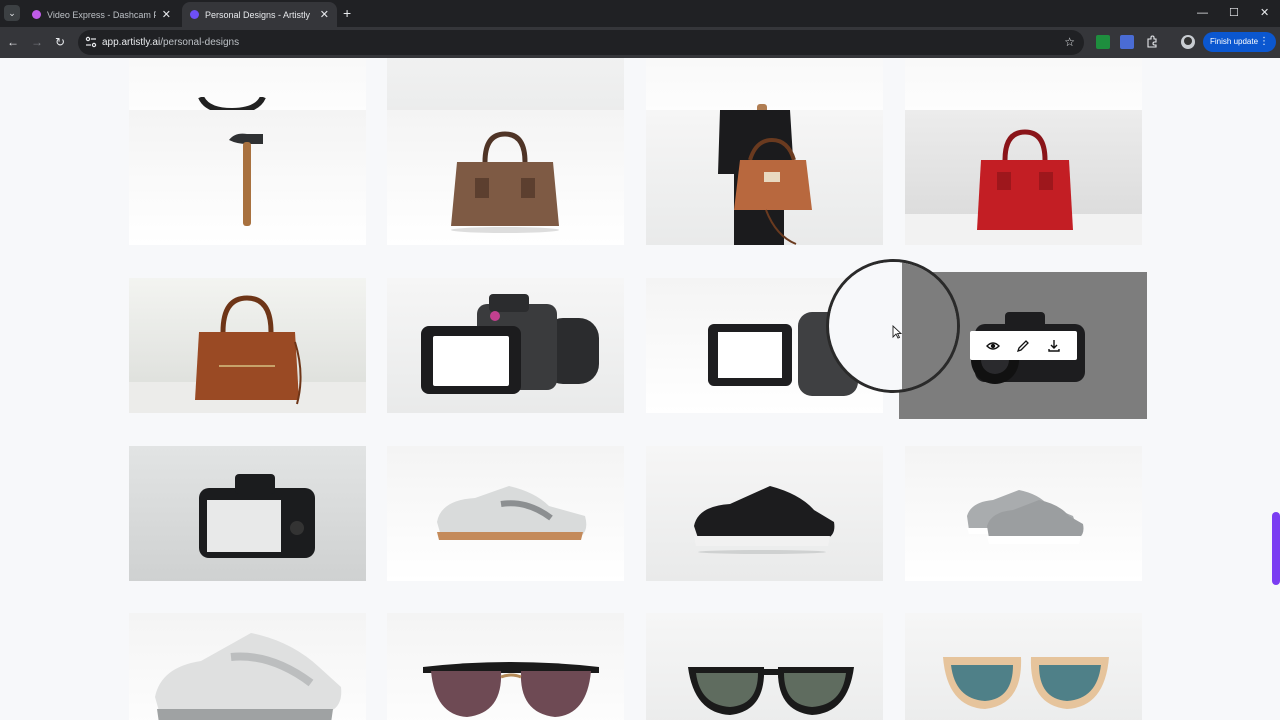  I want to click on camera-back-image, so click(257, 516).